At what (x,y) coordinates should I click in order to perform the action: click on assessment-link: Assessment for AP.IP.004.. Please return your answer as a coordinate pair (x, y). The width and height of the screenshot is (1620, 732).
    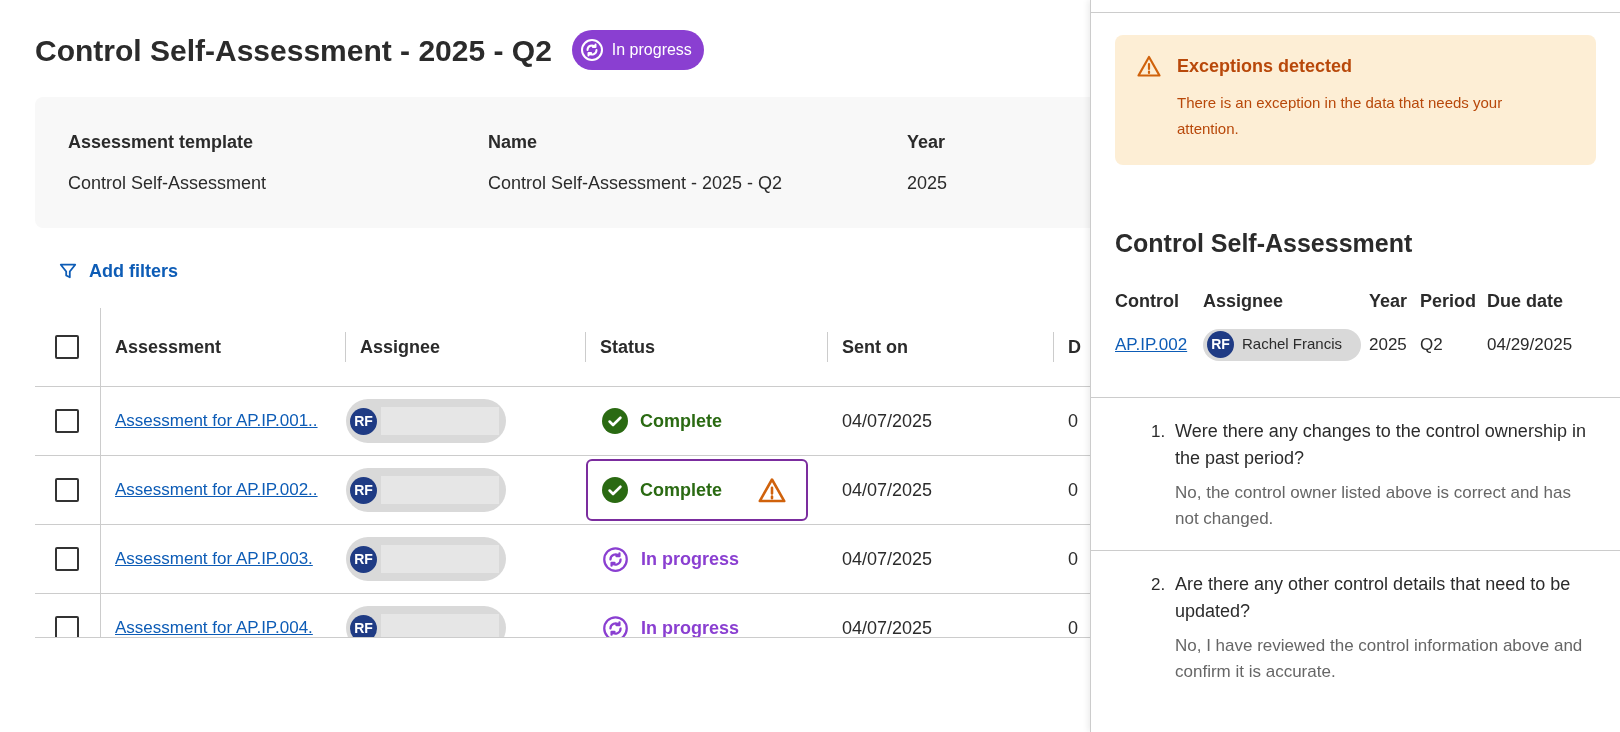
    Looking at the image, I should click on (214, 627).